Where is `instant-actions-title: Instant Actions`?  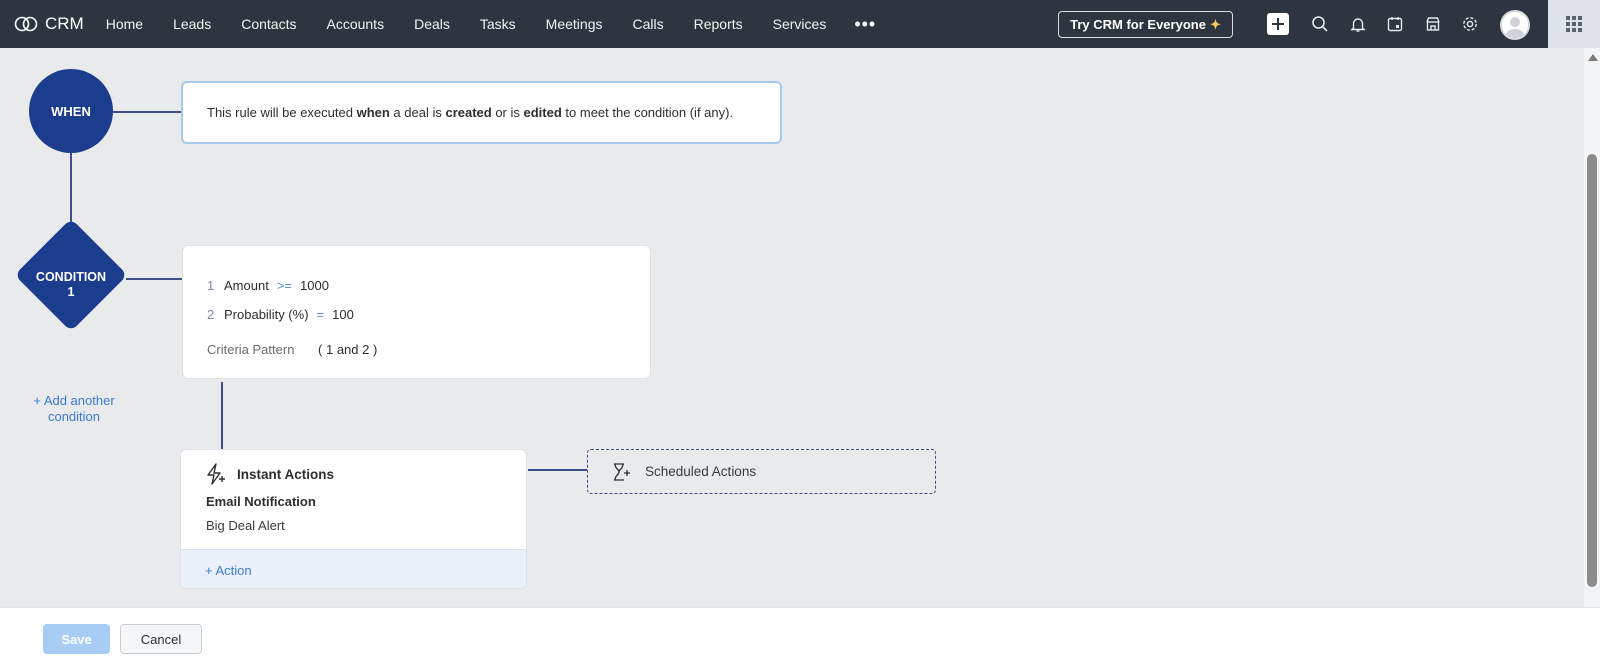
instant-actions-title: Instant Actions is located at coordinates (286, 474).